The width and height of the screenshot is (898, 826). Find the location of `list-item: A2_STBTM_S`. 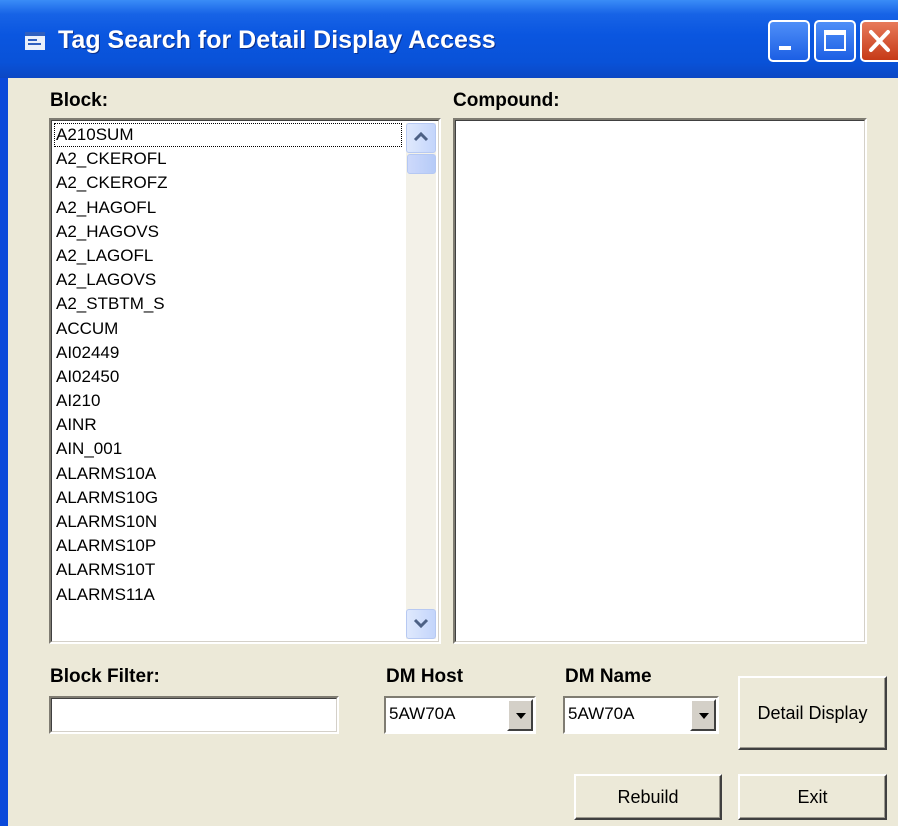

list-item: A2_STBTM_S is located at coordinates (228, 304).